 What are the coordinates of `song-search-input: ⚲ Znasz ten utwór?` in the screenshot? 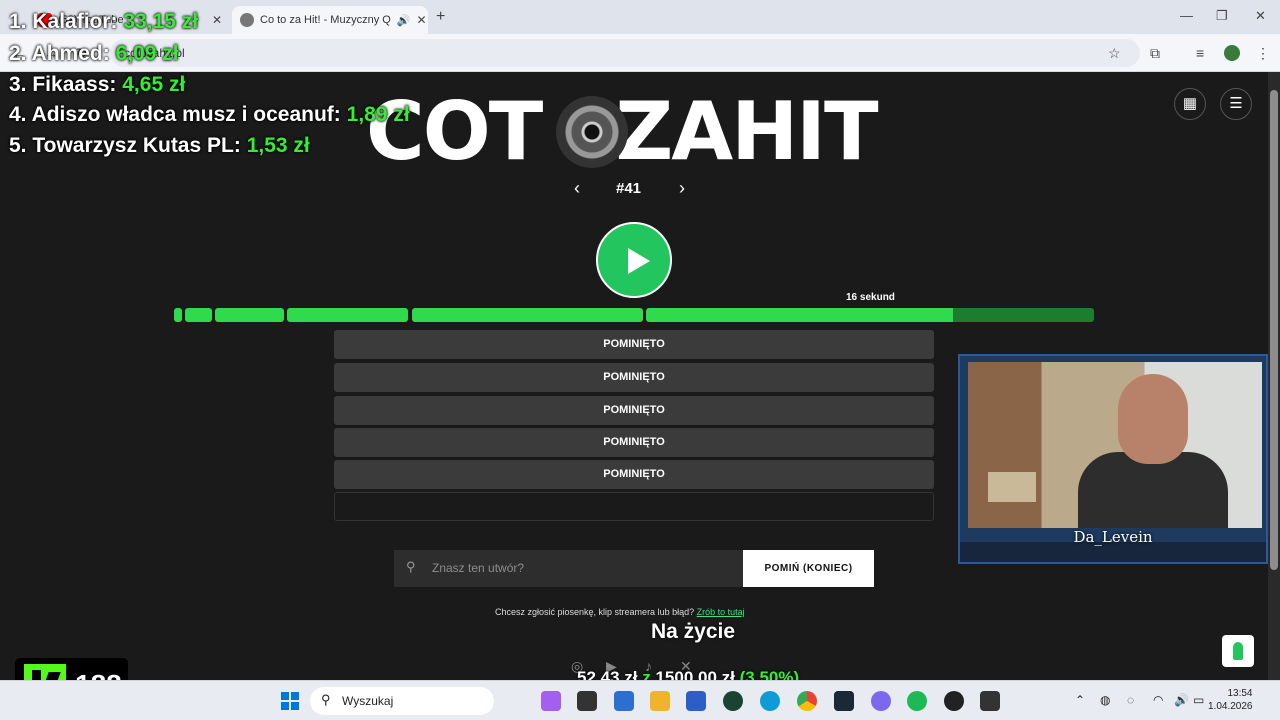 It's located at (569, 568).